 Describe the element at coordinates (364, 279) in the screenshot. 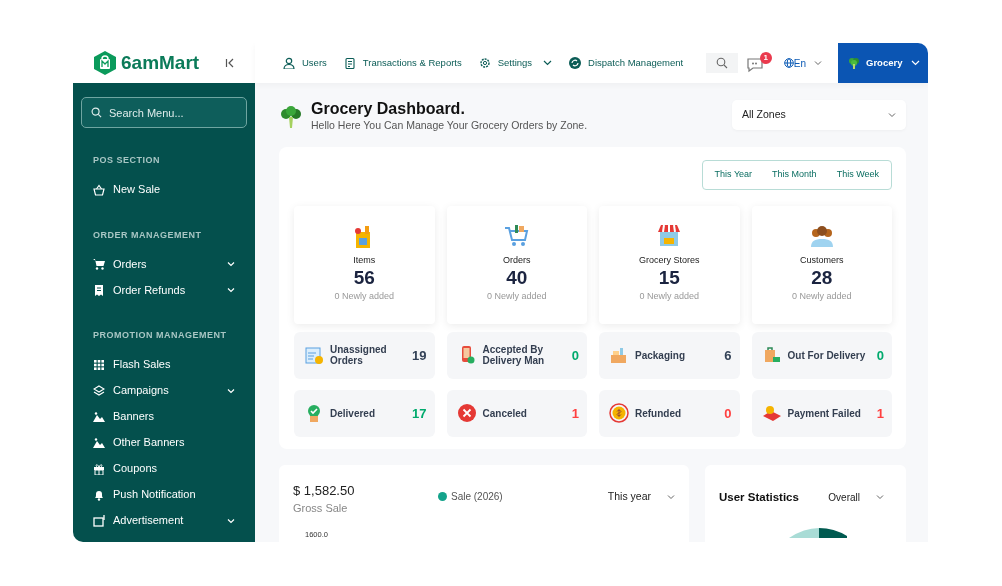

I see `card-value: 56` at that location.